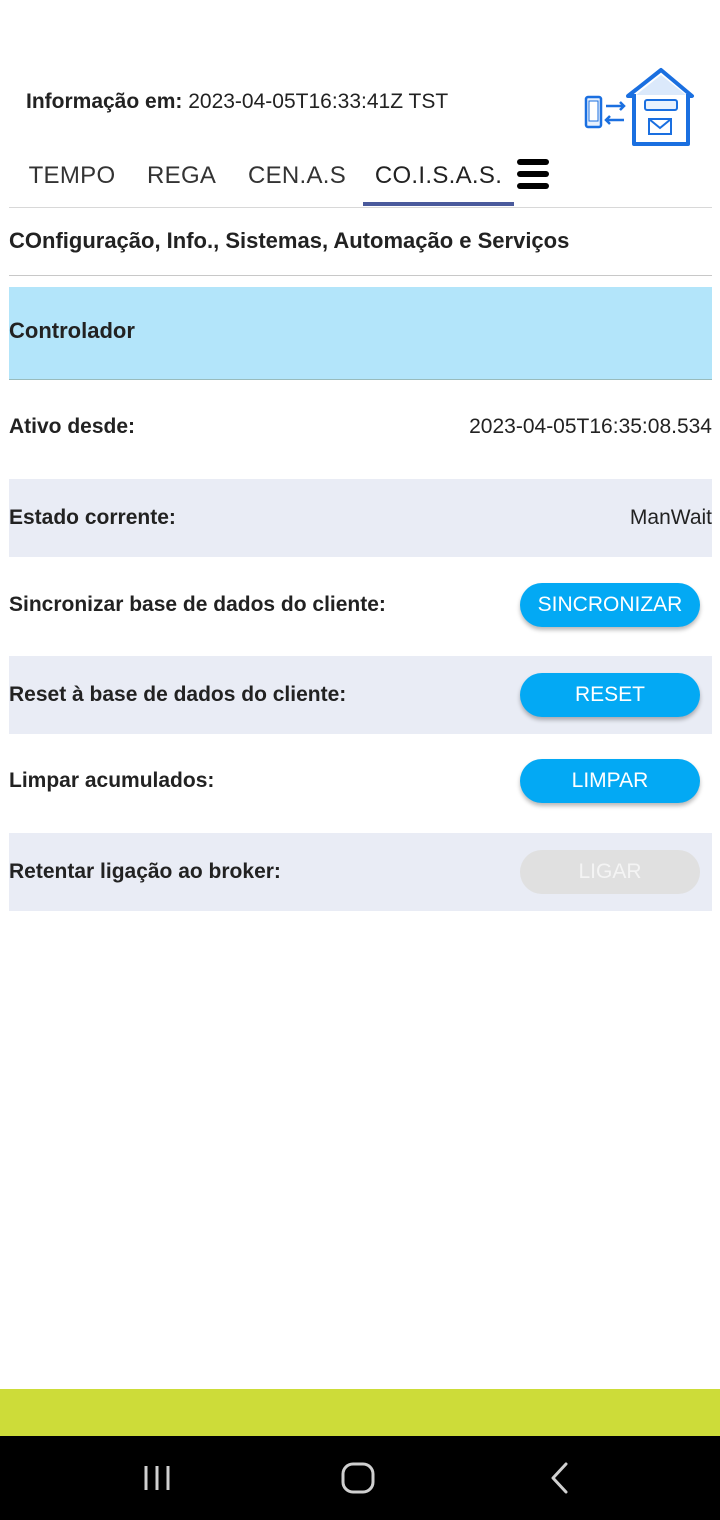  I want to click on system-nav-bar, so click(360, 1478).